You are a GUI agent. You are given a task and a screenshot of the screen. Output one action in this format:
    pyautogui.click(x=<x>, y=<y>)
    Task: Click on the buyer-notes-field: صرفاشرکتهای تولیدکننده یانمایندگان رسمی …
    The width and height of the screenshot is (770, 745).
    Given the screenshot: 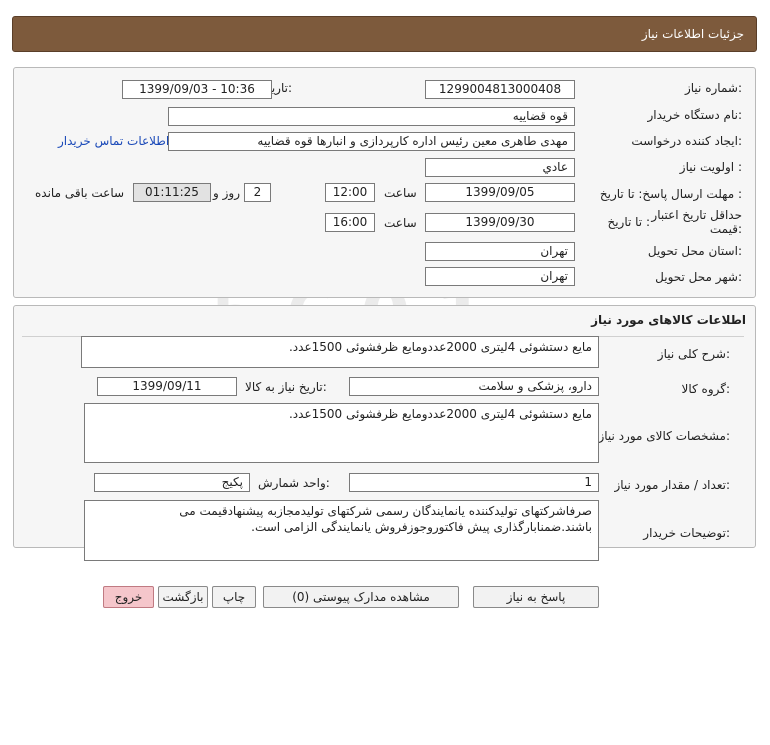 What is the action you would take?
    pyautogui.click(x=341, y=530)
    